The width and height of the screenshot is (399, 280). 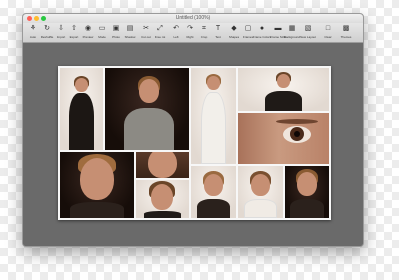 What do you see at coordinates (292, 28) in the screenshot?
I see `background-icon: ▦` at bounding box center [292, 28].